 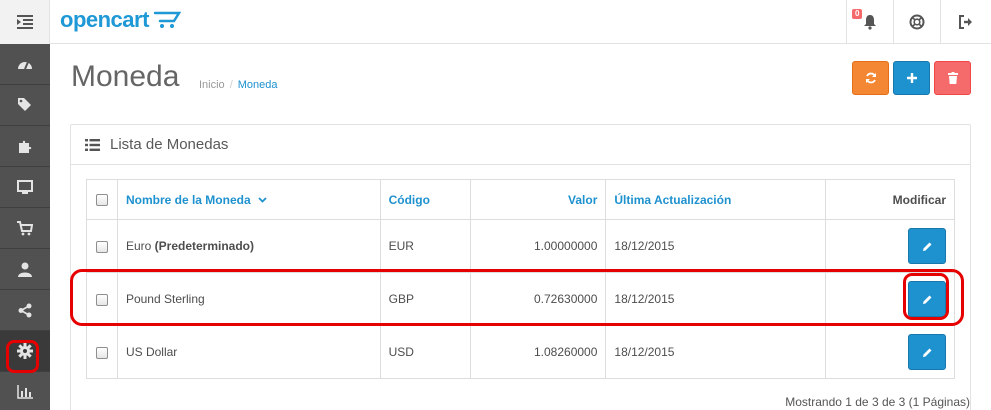 I want to click on sign-out-icon, so click(x=965, y=22).